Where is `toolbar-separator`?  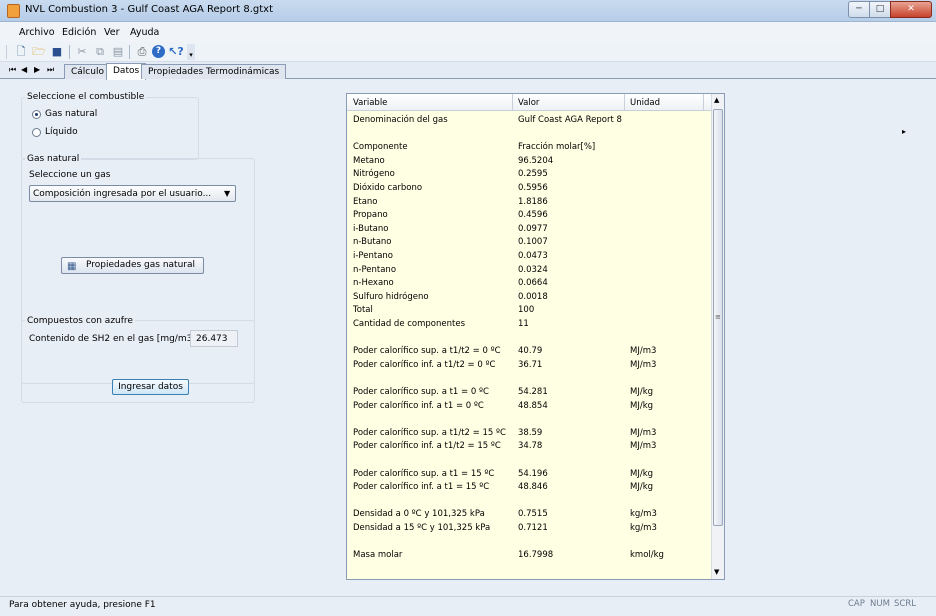 toolbar-separator is located at coordinates (69, 52).